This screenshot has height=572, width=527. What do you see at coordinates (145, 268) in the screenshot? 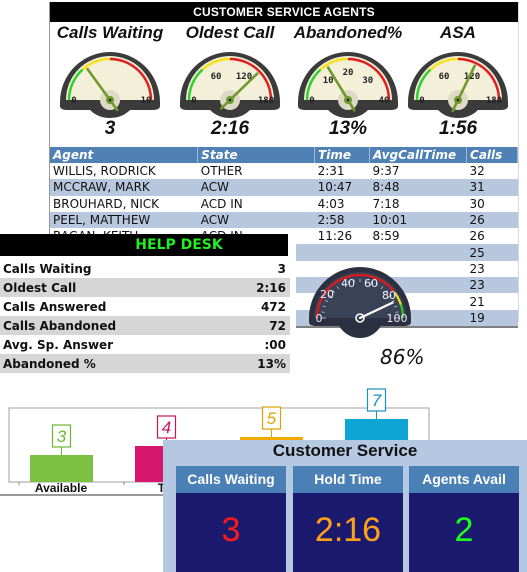
I see `helpdesk-row: Calls Waiting 3` at bounding box center [145, 268].